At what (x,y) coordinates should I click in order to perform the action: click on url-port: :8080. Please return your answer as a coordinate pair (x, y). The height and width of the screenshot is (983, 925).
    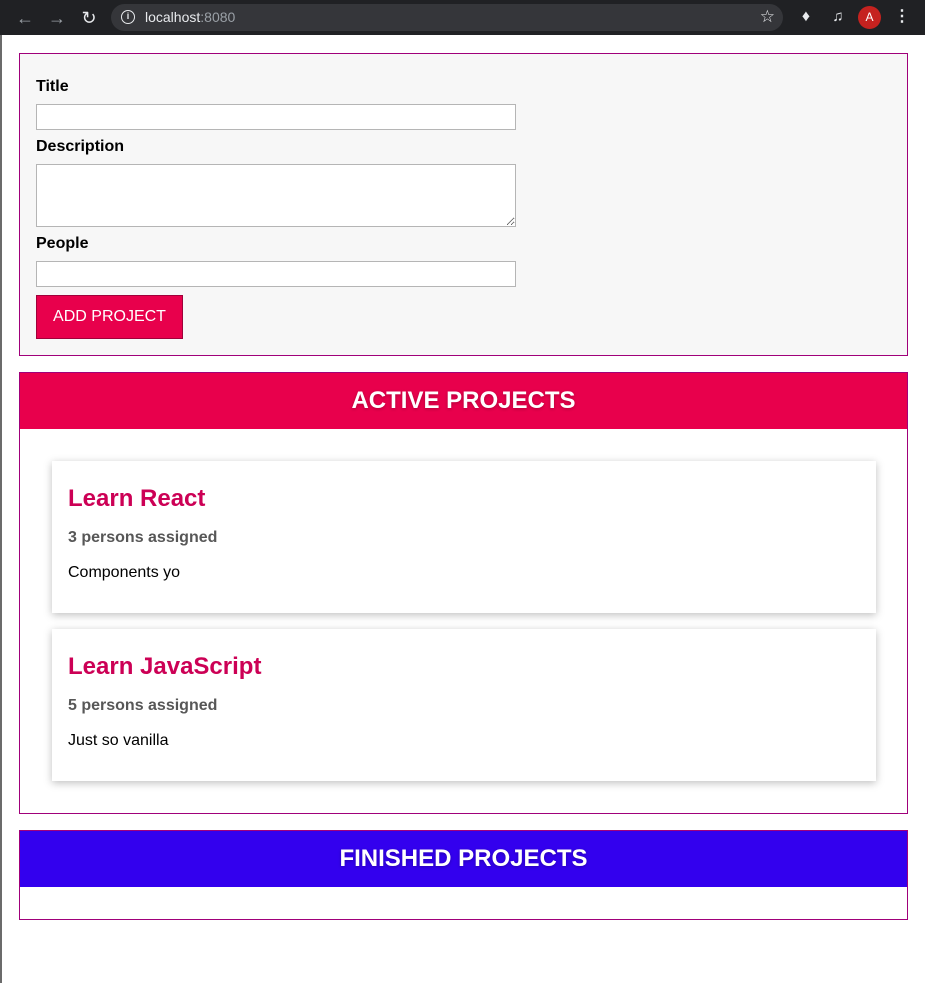
    Looking at the image, I should click on (218, 17).